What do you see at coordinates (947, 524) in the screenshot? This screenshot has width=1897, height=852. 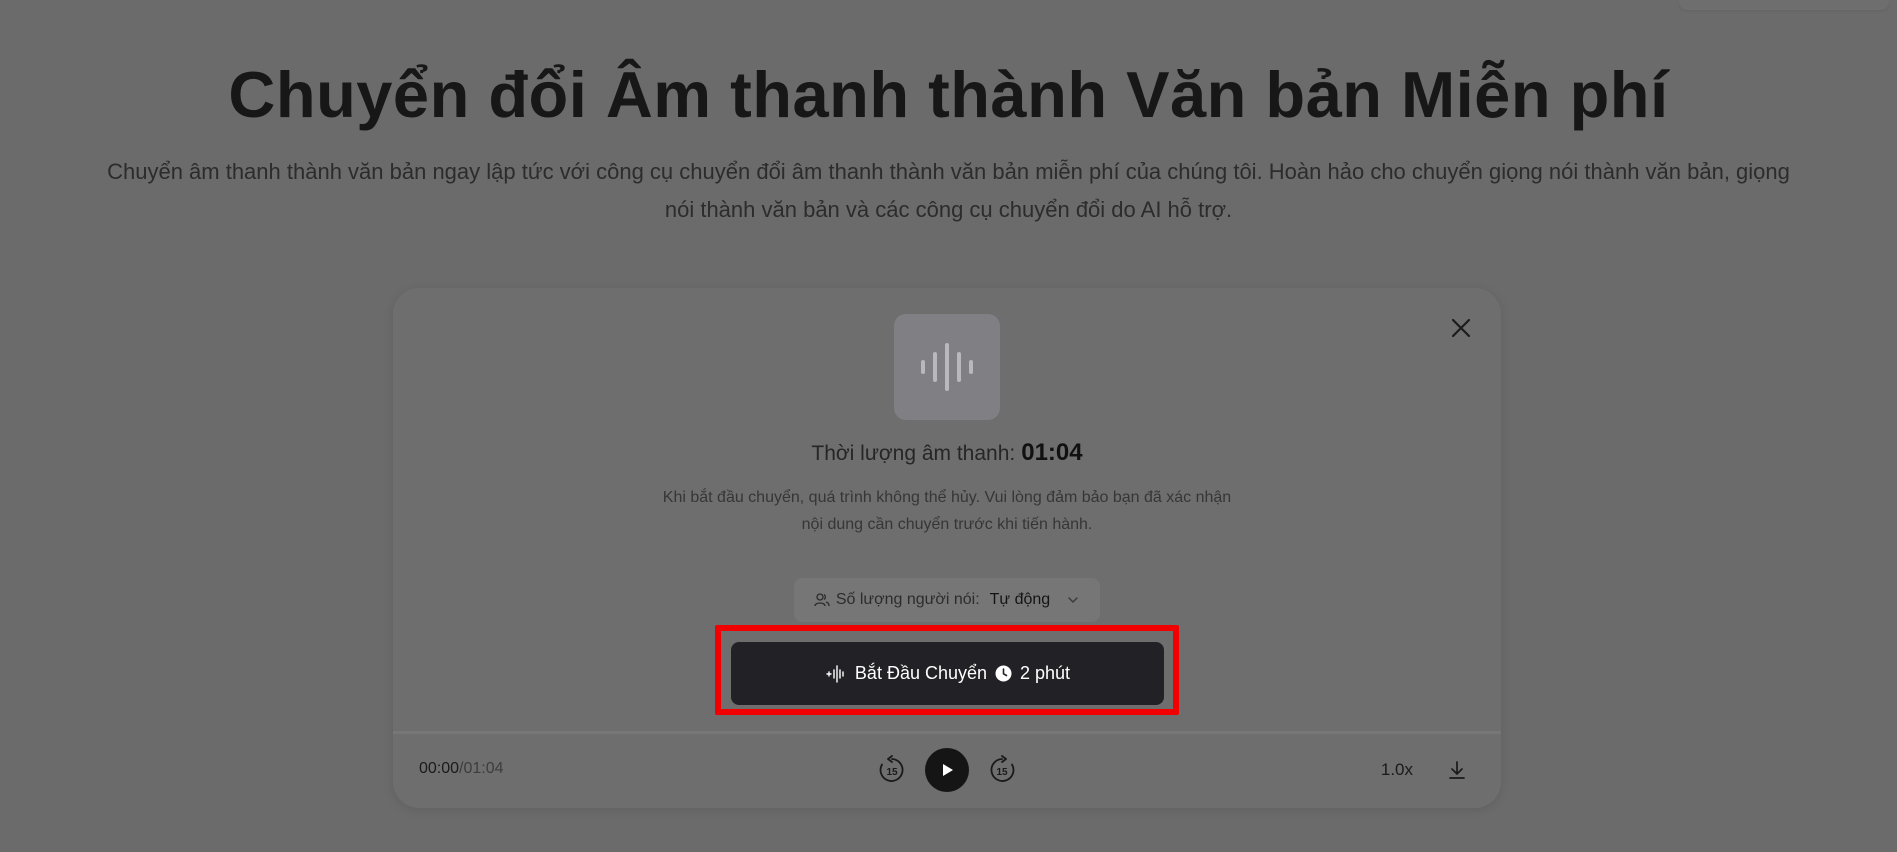 I see `notice-line-2: nội dung cần chuyển trước khi tiến hành.` at bounding box center [947, 524].